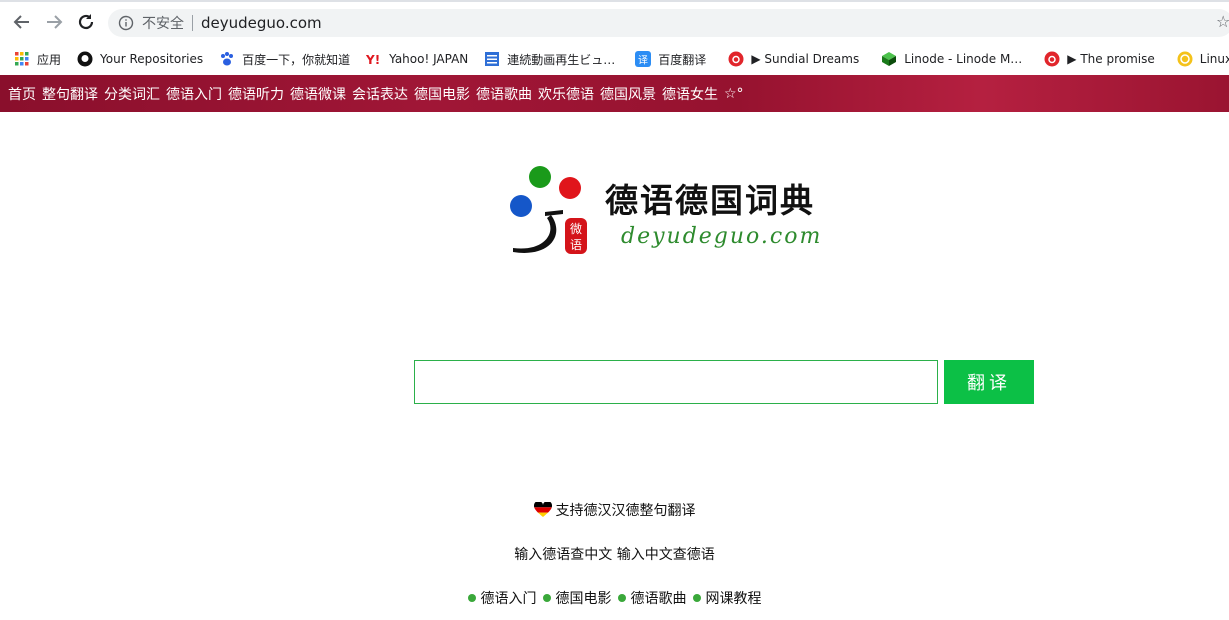 Image resolution: width=1229 pixels, height=620 pixels. Describe the element at coordinates (676, 382) in the screenshot. I see `search-input` at that location.